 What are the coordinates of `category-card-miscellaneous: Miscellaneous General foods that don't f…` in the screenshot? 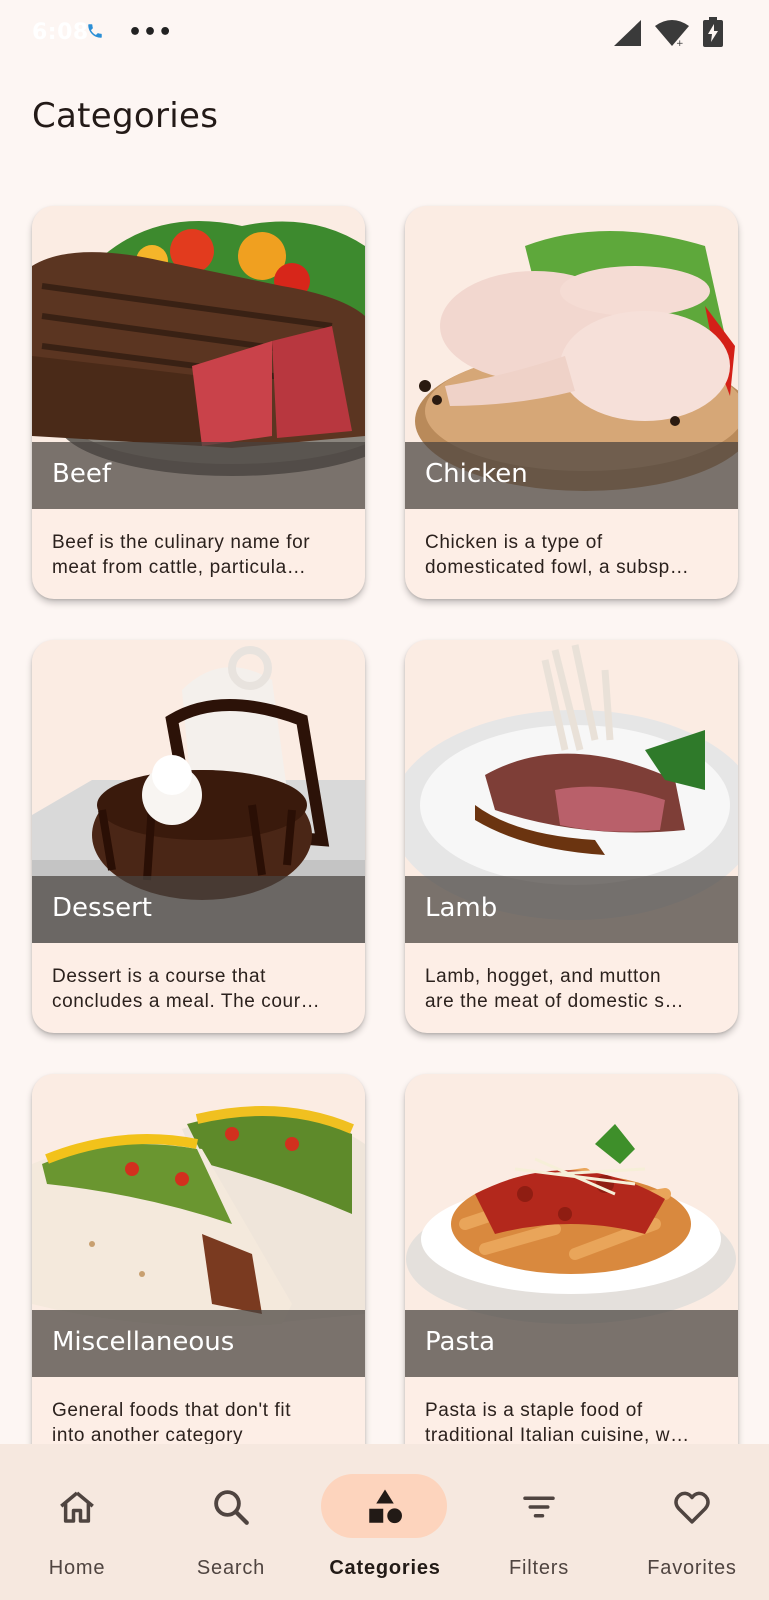 It's located at (198, 1270).